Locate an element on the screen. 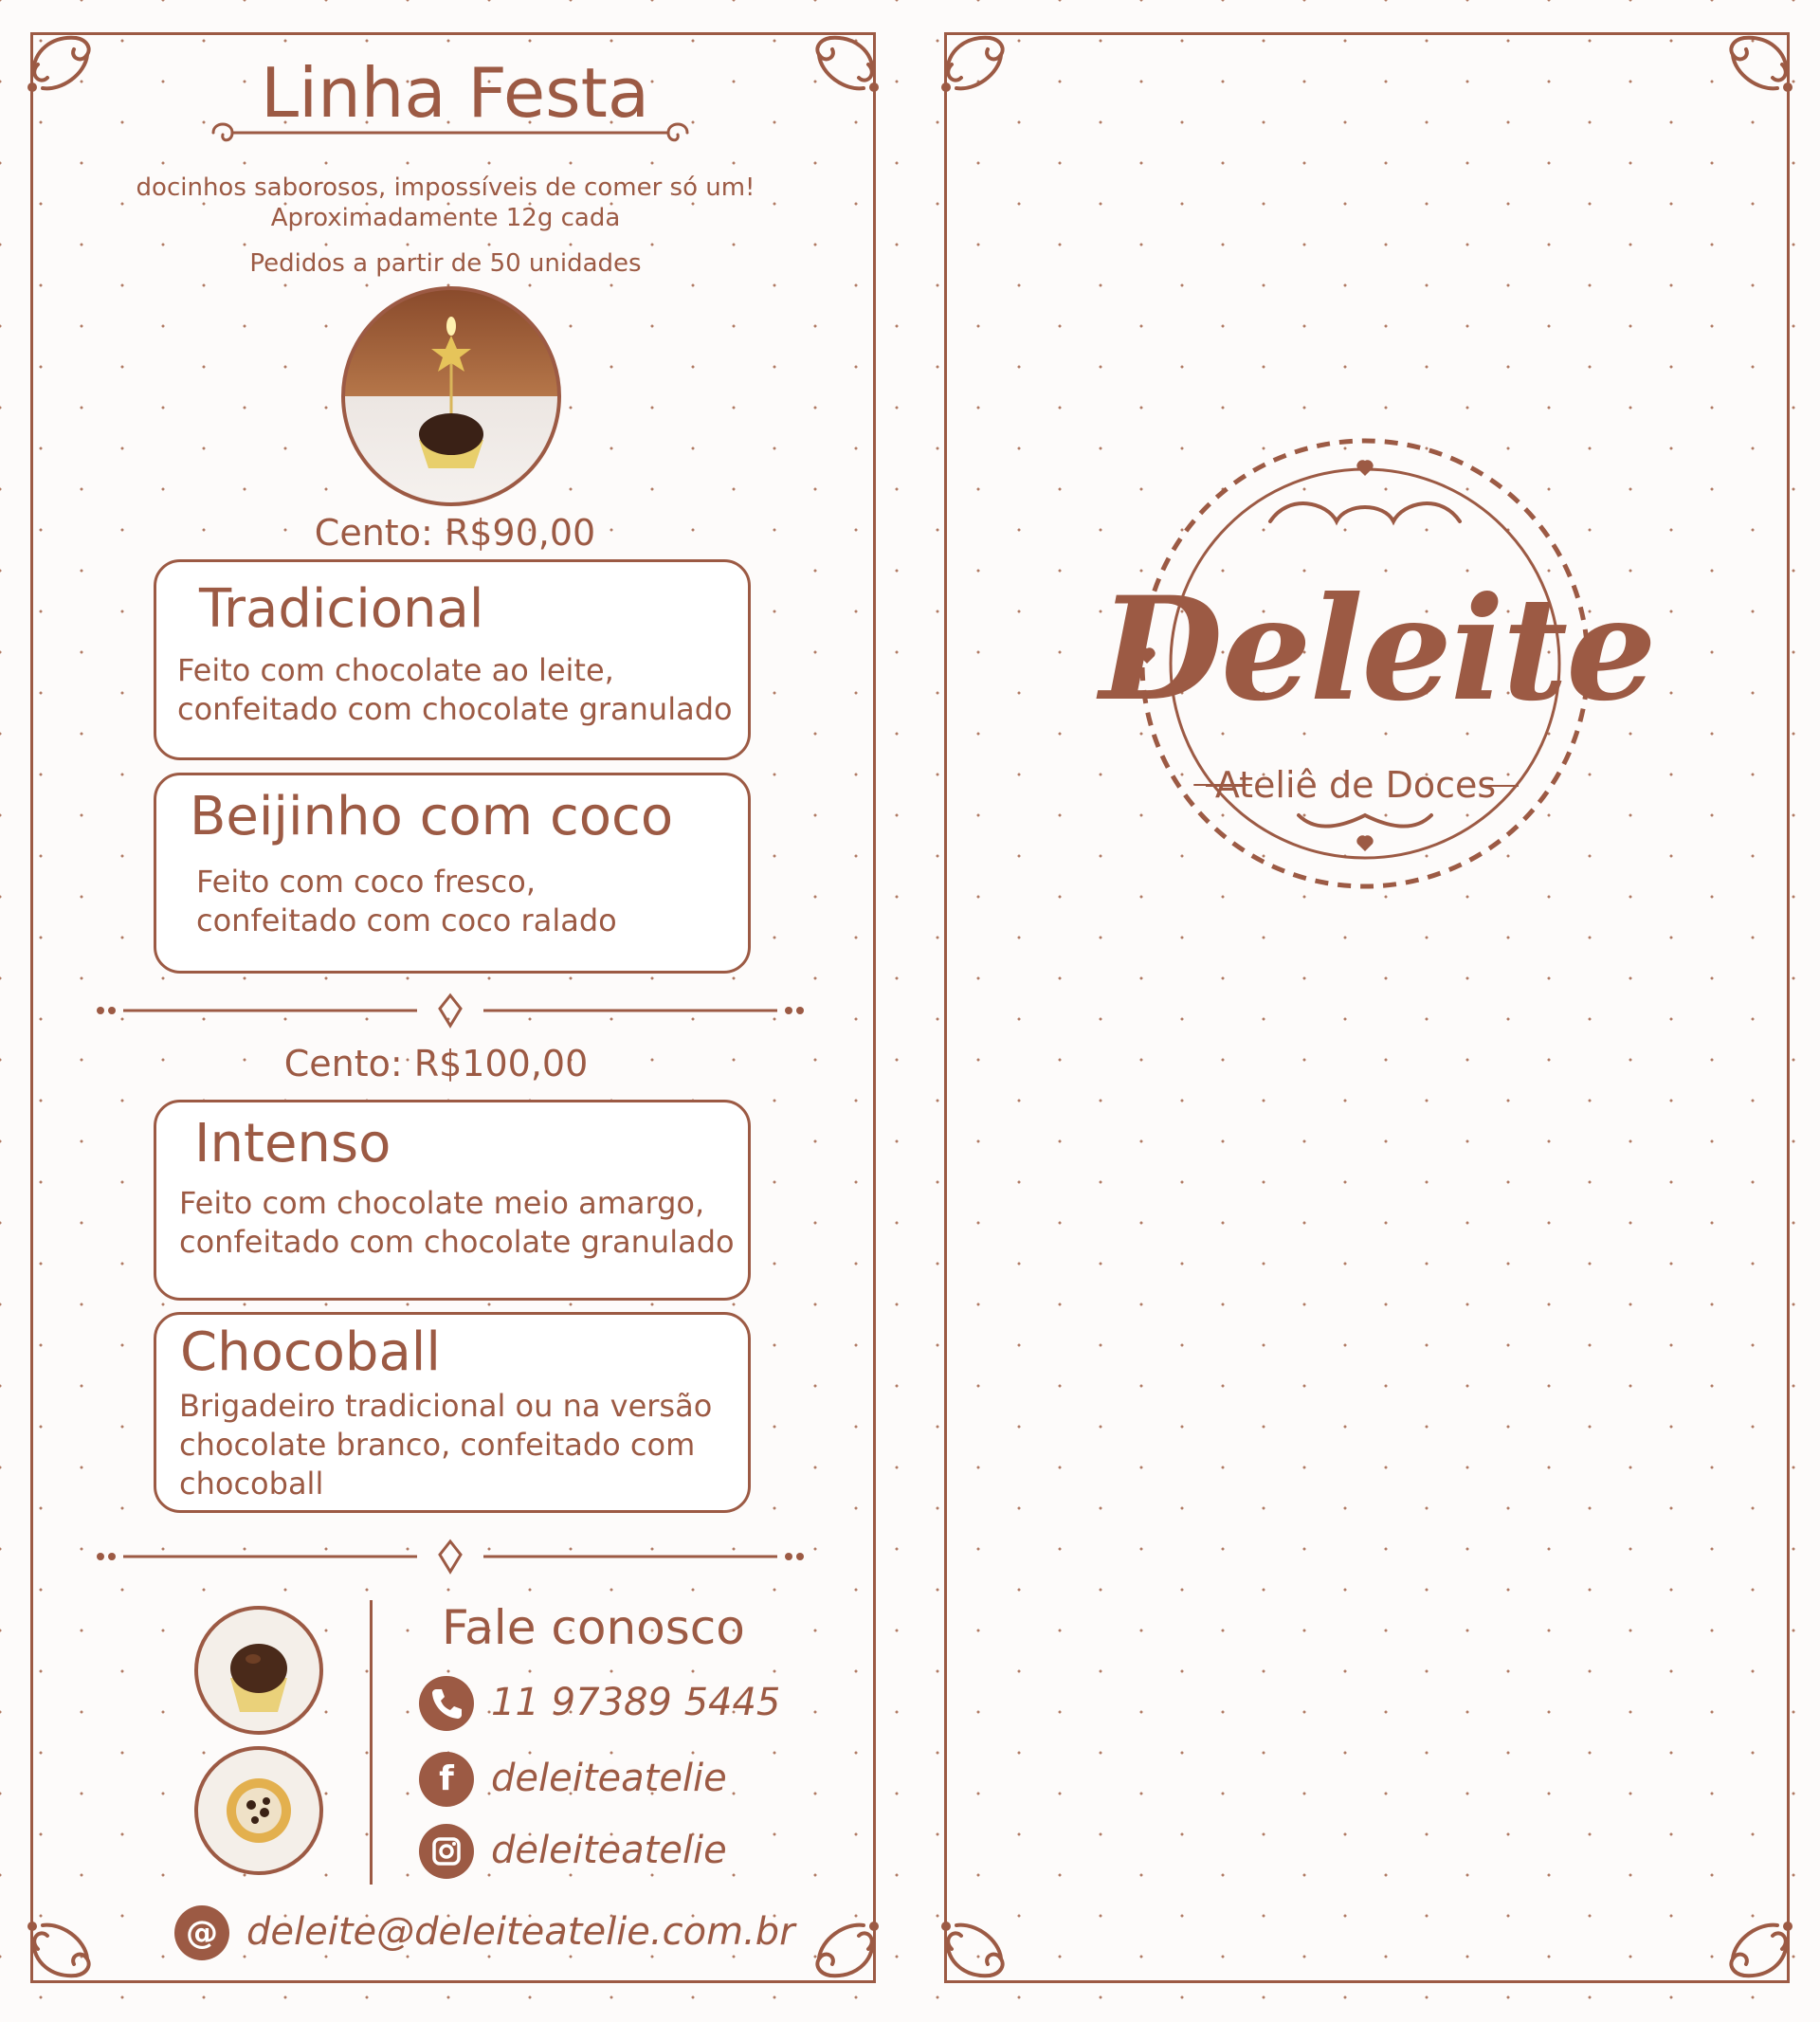  phone-number-link: 11 97389 5445 is located at coordinates (635, 1702).